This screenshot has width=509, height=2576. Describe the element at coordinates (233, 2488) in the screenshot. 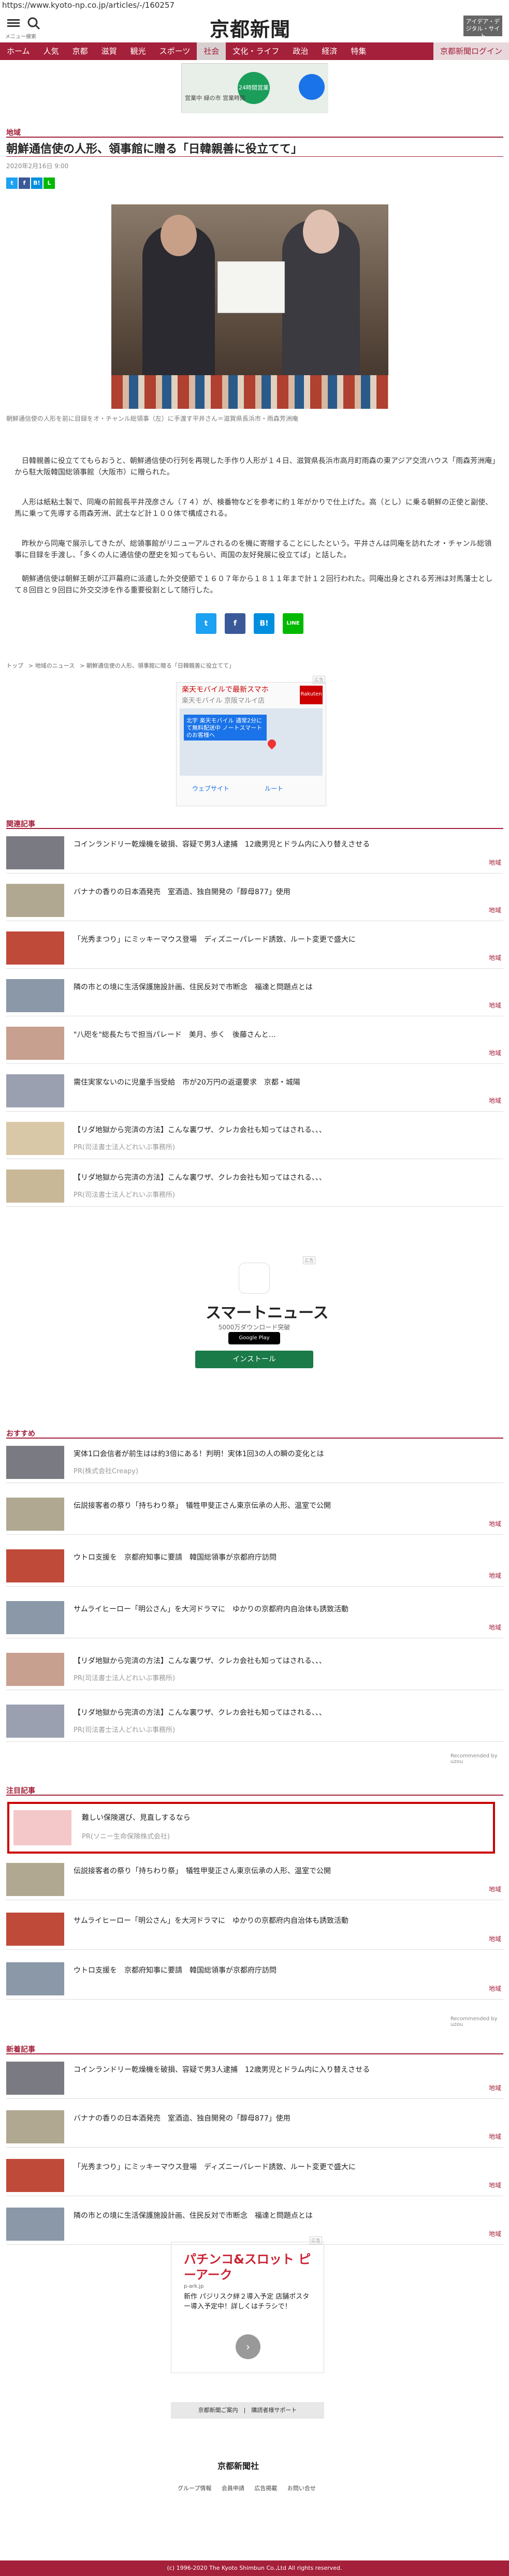

I see `footer-link: 会員申請` at that location.